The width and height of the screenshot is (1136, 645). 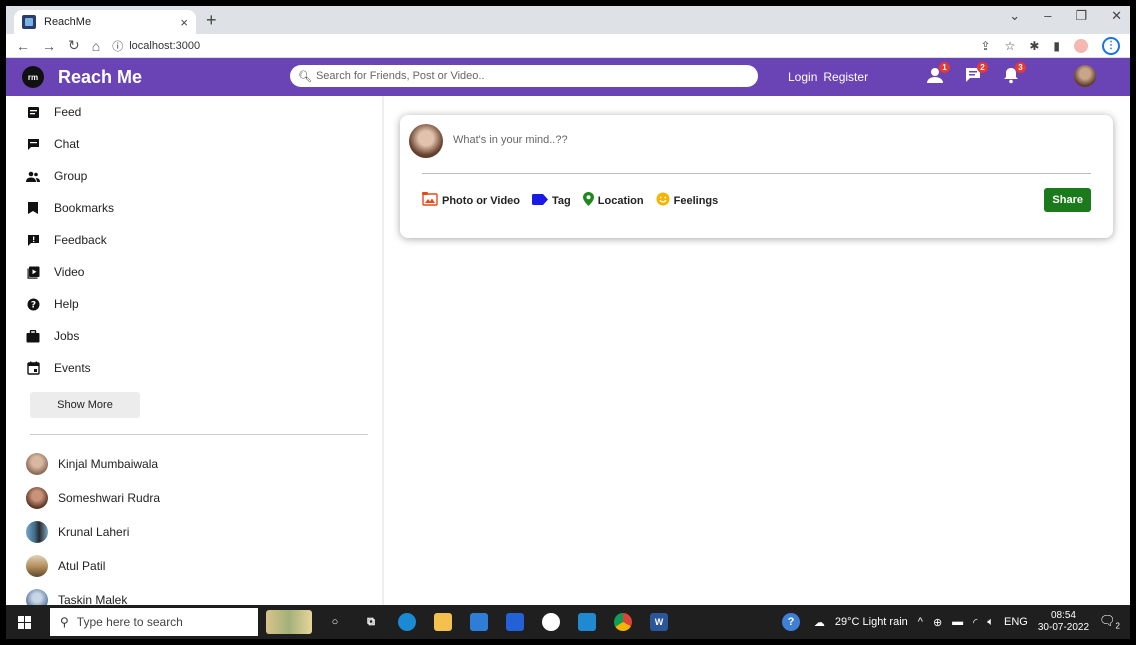 I want to click on word-icon: W, so click(x=659, y=622).